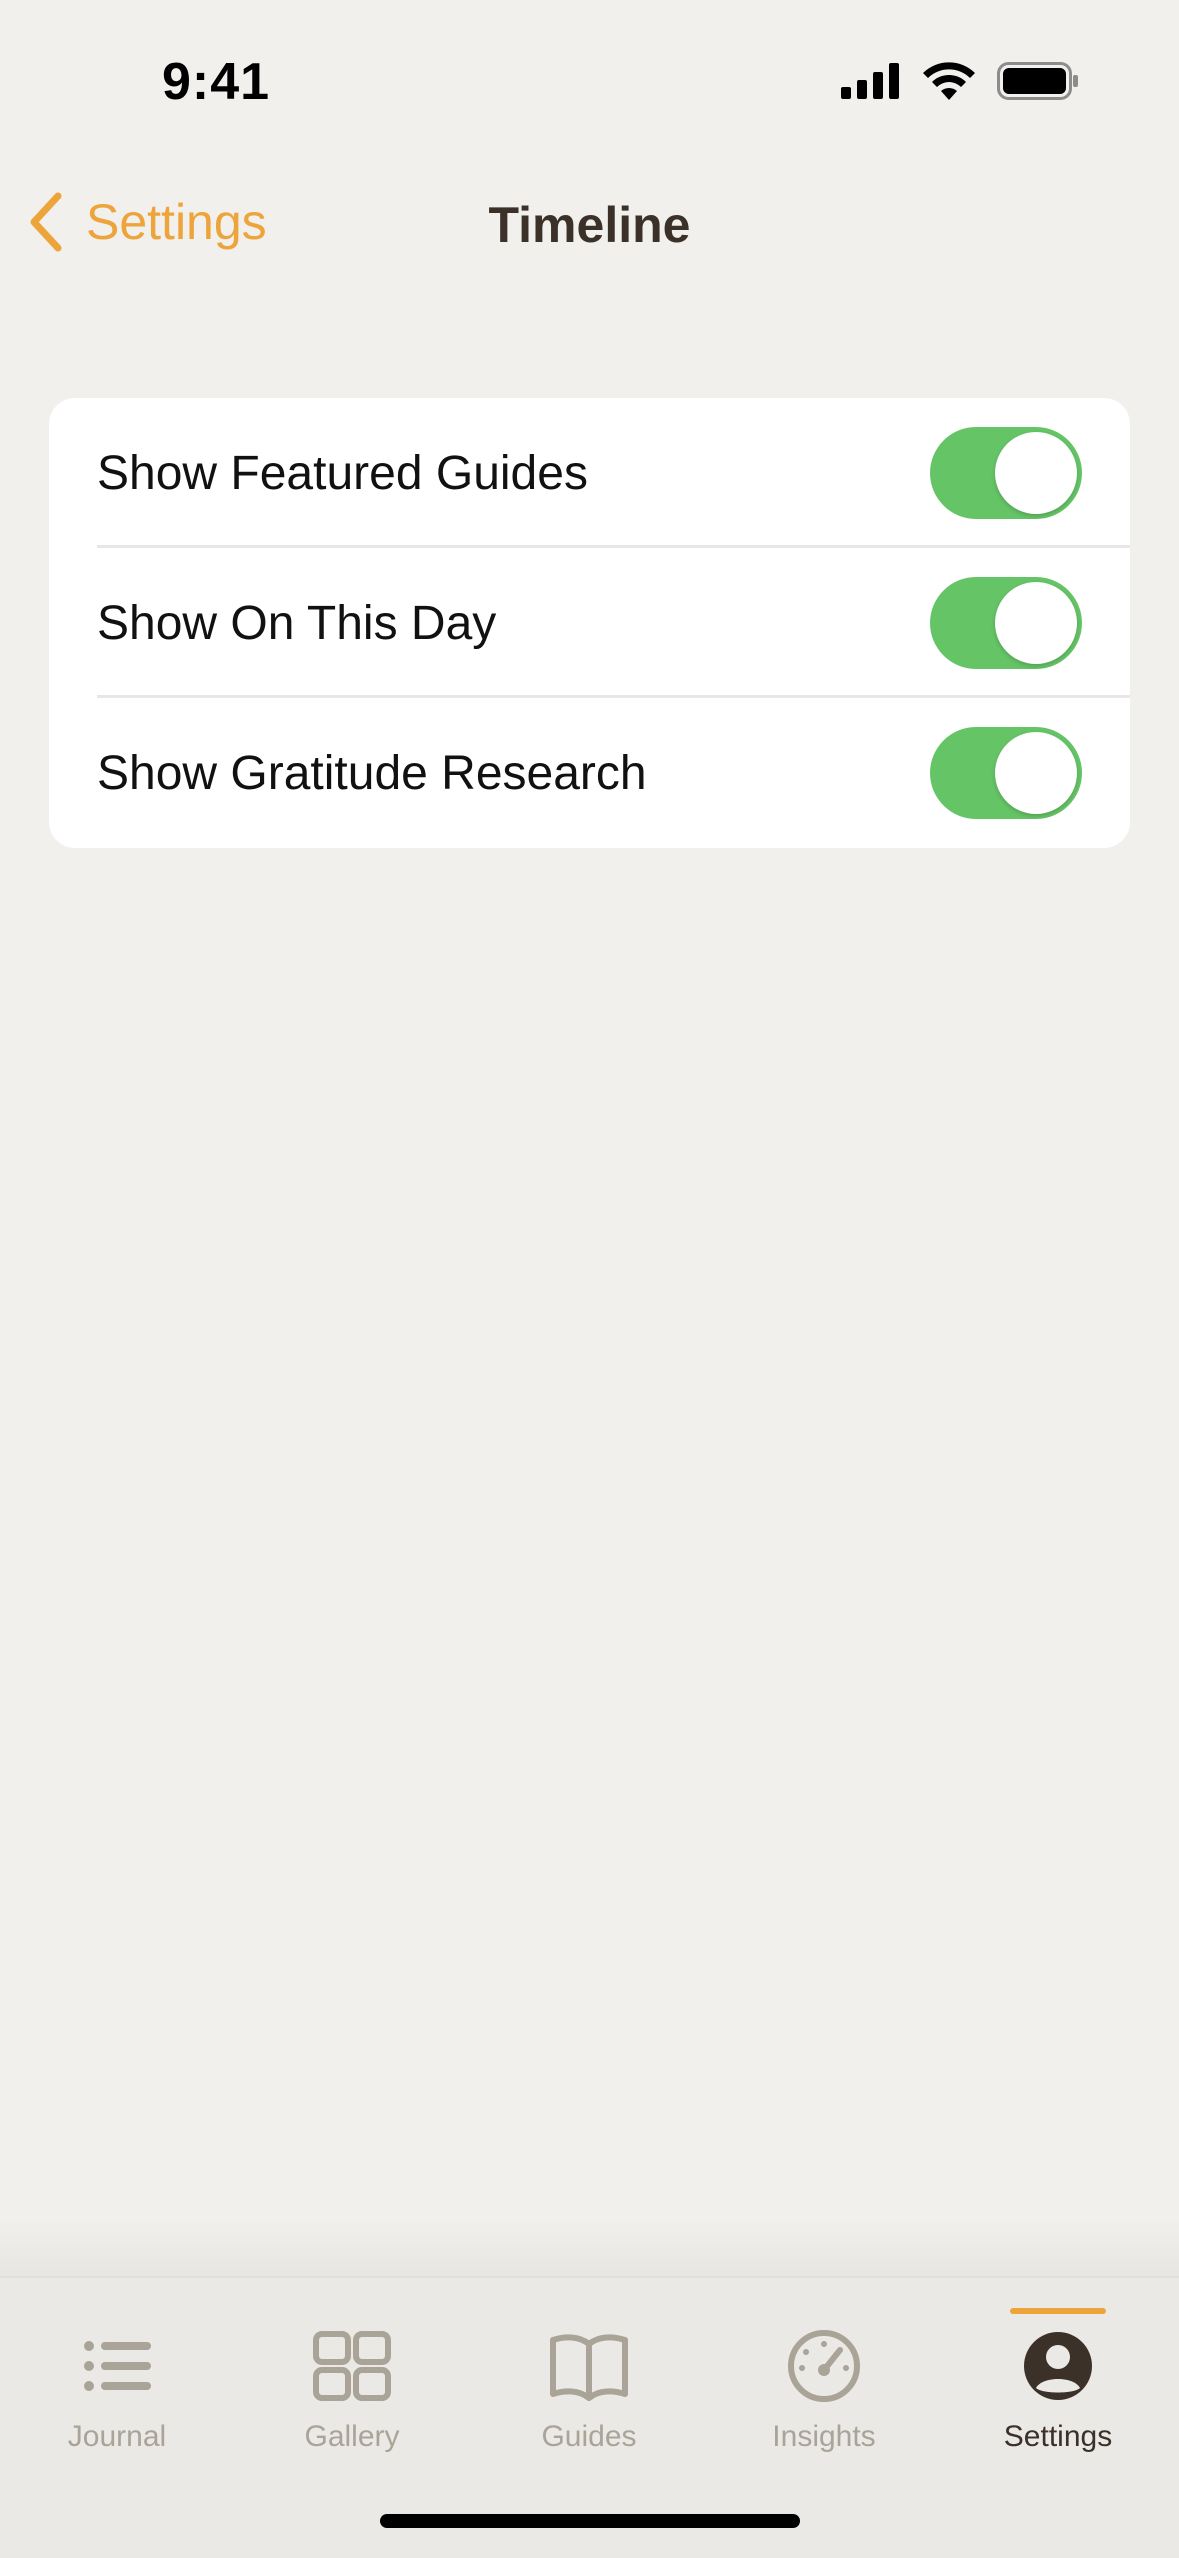 Image resolution: width=1179 pixels, height=2558 pixels. Describe the element at coordinates (589, 2367) in the screenshot. I see `book-icon` at that location.